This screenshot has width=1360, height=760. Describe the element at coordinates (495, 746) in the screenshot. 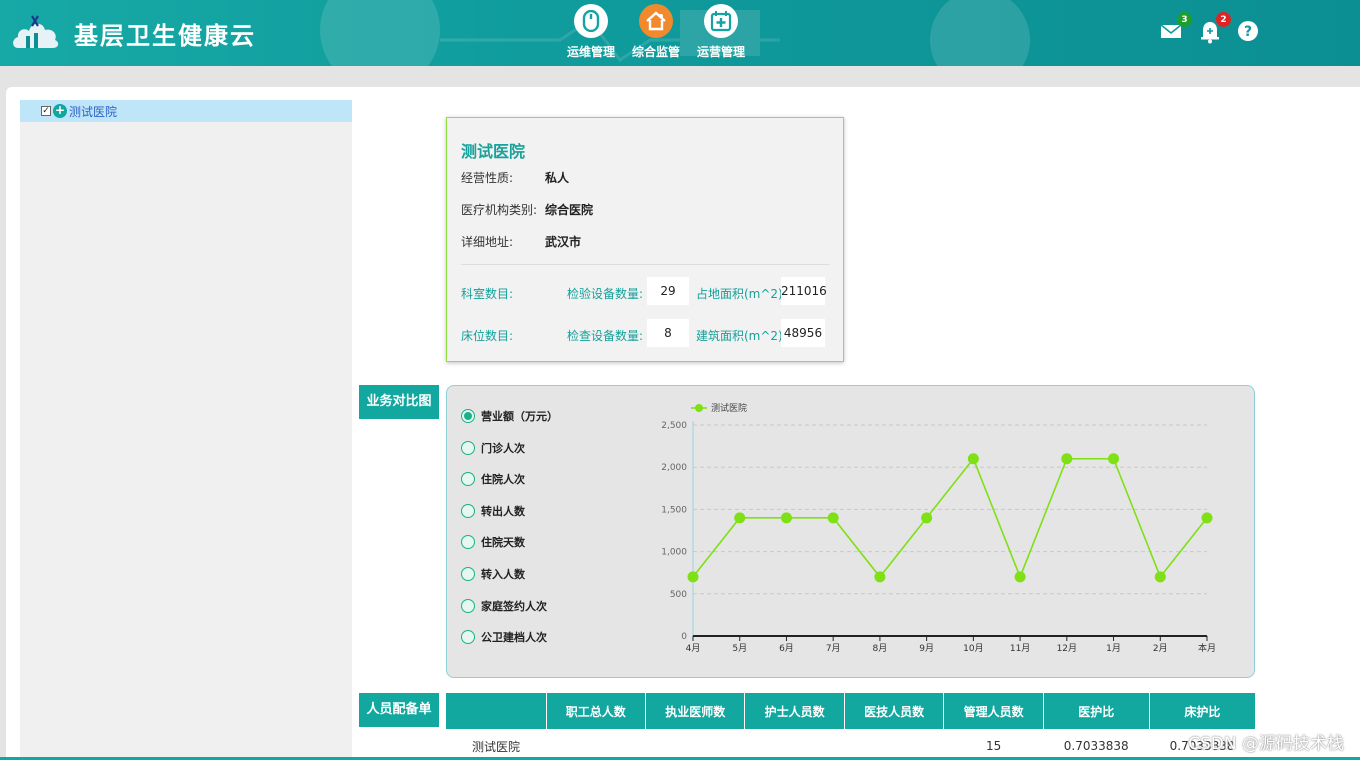

I see `table-cell: 测试医院` at that location.